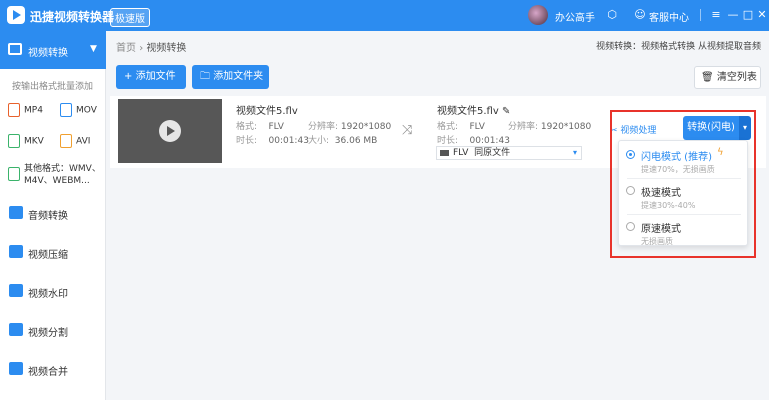 Image resolution: width=769 pixels, height=400 pixels. Describe the element at coordinates (83, 141) in the screenshot. I see `format-label: AVI` at that location.